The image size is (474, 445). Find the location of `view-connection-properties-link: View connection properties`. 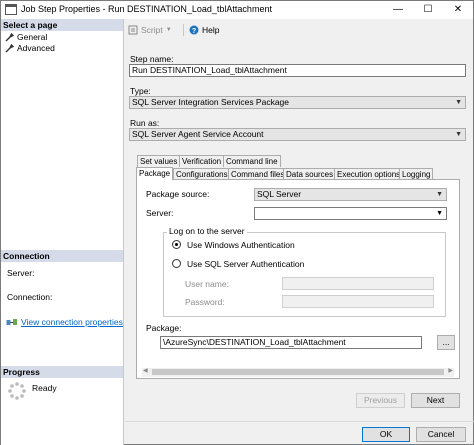

view-connection-properties-link: View connection properties is located at coordinates (64, 322).